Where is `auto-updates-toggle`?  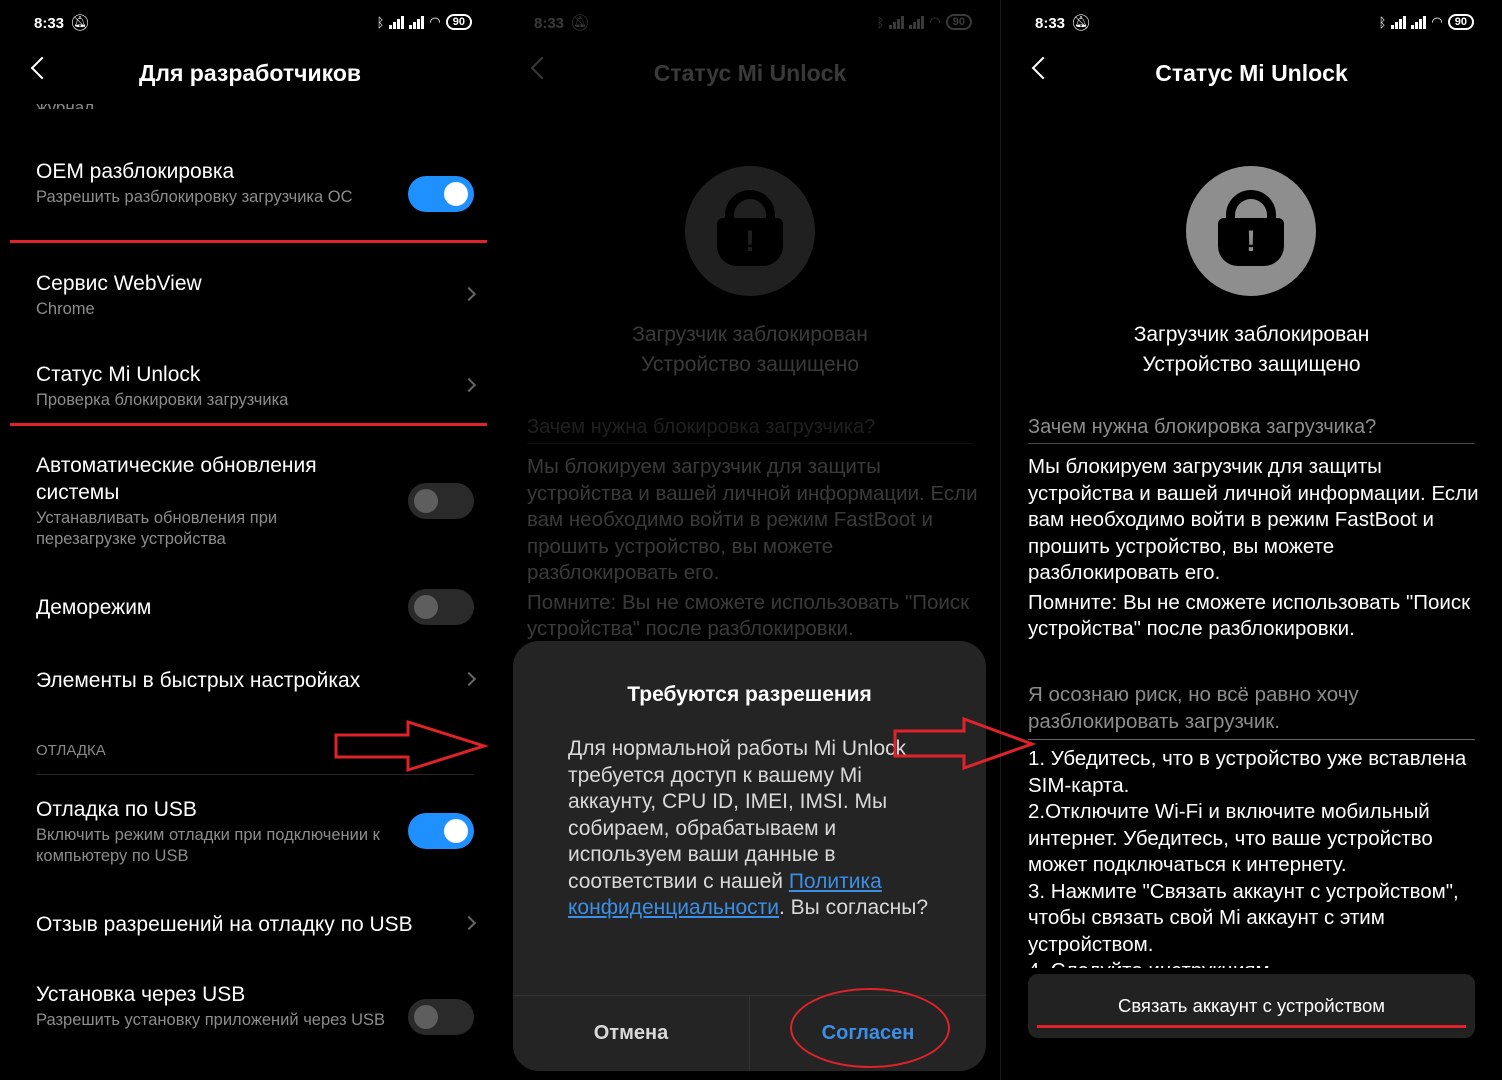
auto-updates-toggle is located at coordinates (441, 501).